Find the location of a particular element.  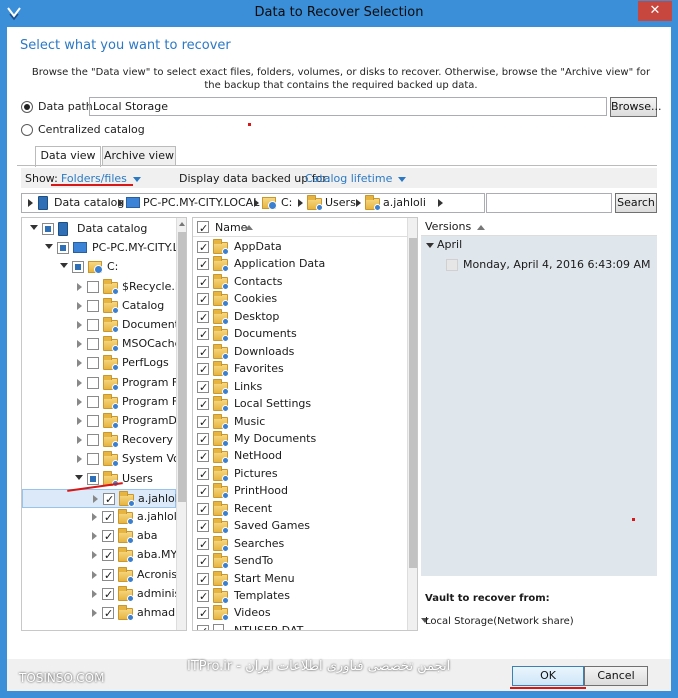

tree-item: a.jahloli is located at coordinates (101, 498).